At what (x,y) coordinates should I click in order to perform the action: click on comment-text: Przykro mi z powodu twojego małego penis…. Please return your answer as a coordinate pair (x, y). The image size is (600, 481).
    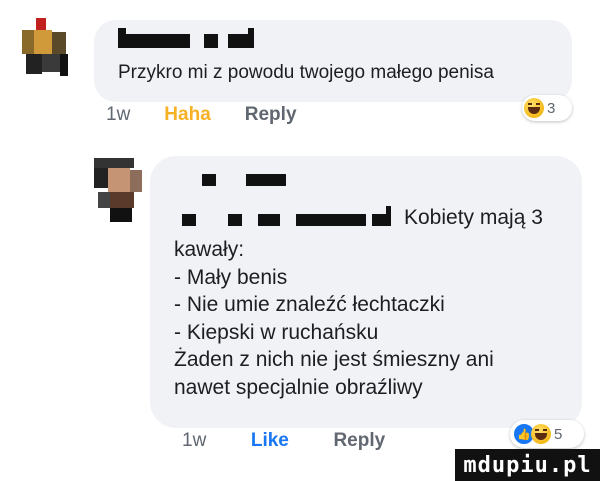
    Looking at the image, I should click on (306, 72).